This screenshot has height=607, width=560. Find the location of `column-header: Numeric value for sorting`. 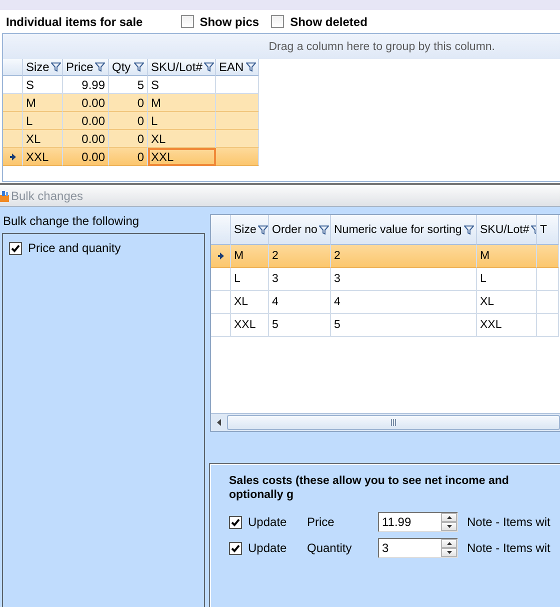

column-header: Numeric value for sorting is located at coordinates (404, 230).